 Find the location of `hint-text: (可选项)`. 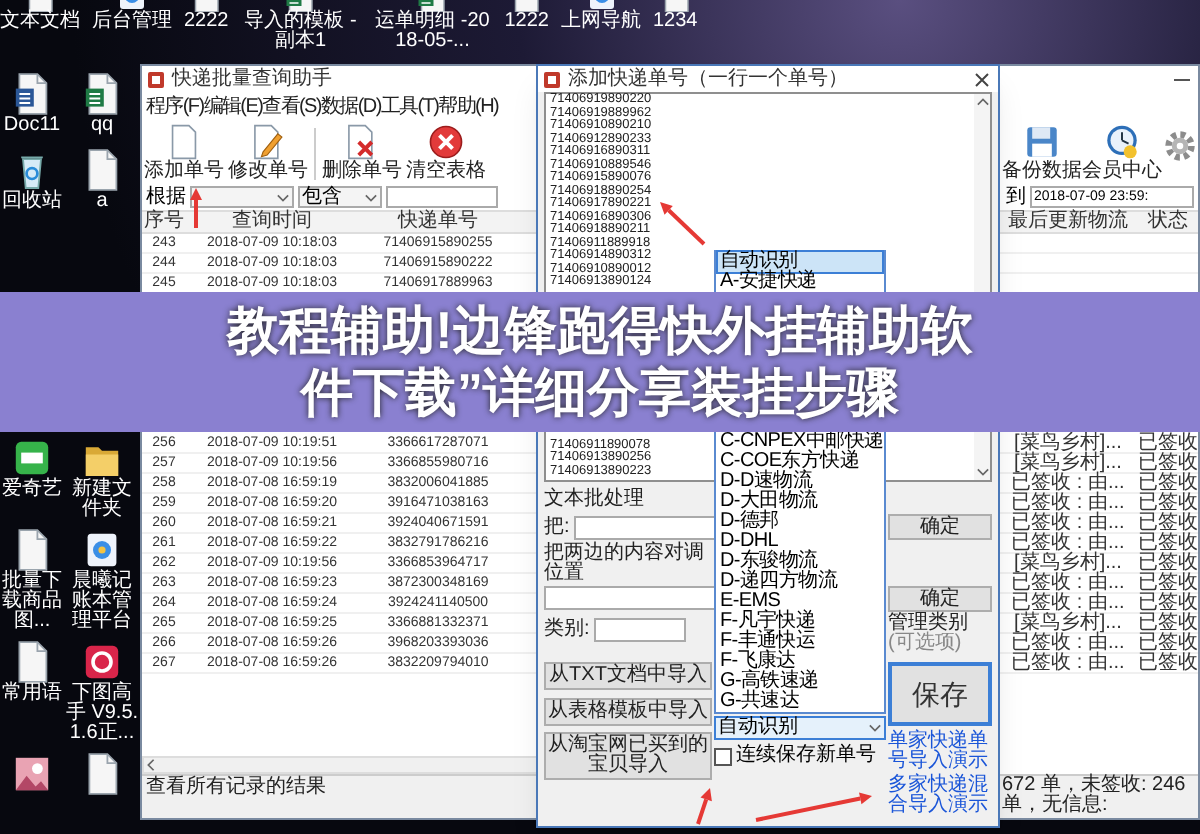

hint-text: (可选项) is located at coordinates (926, 644).